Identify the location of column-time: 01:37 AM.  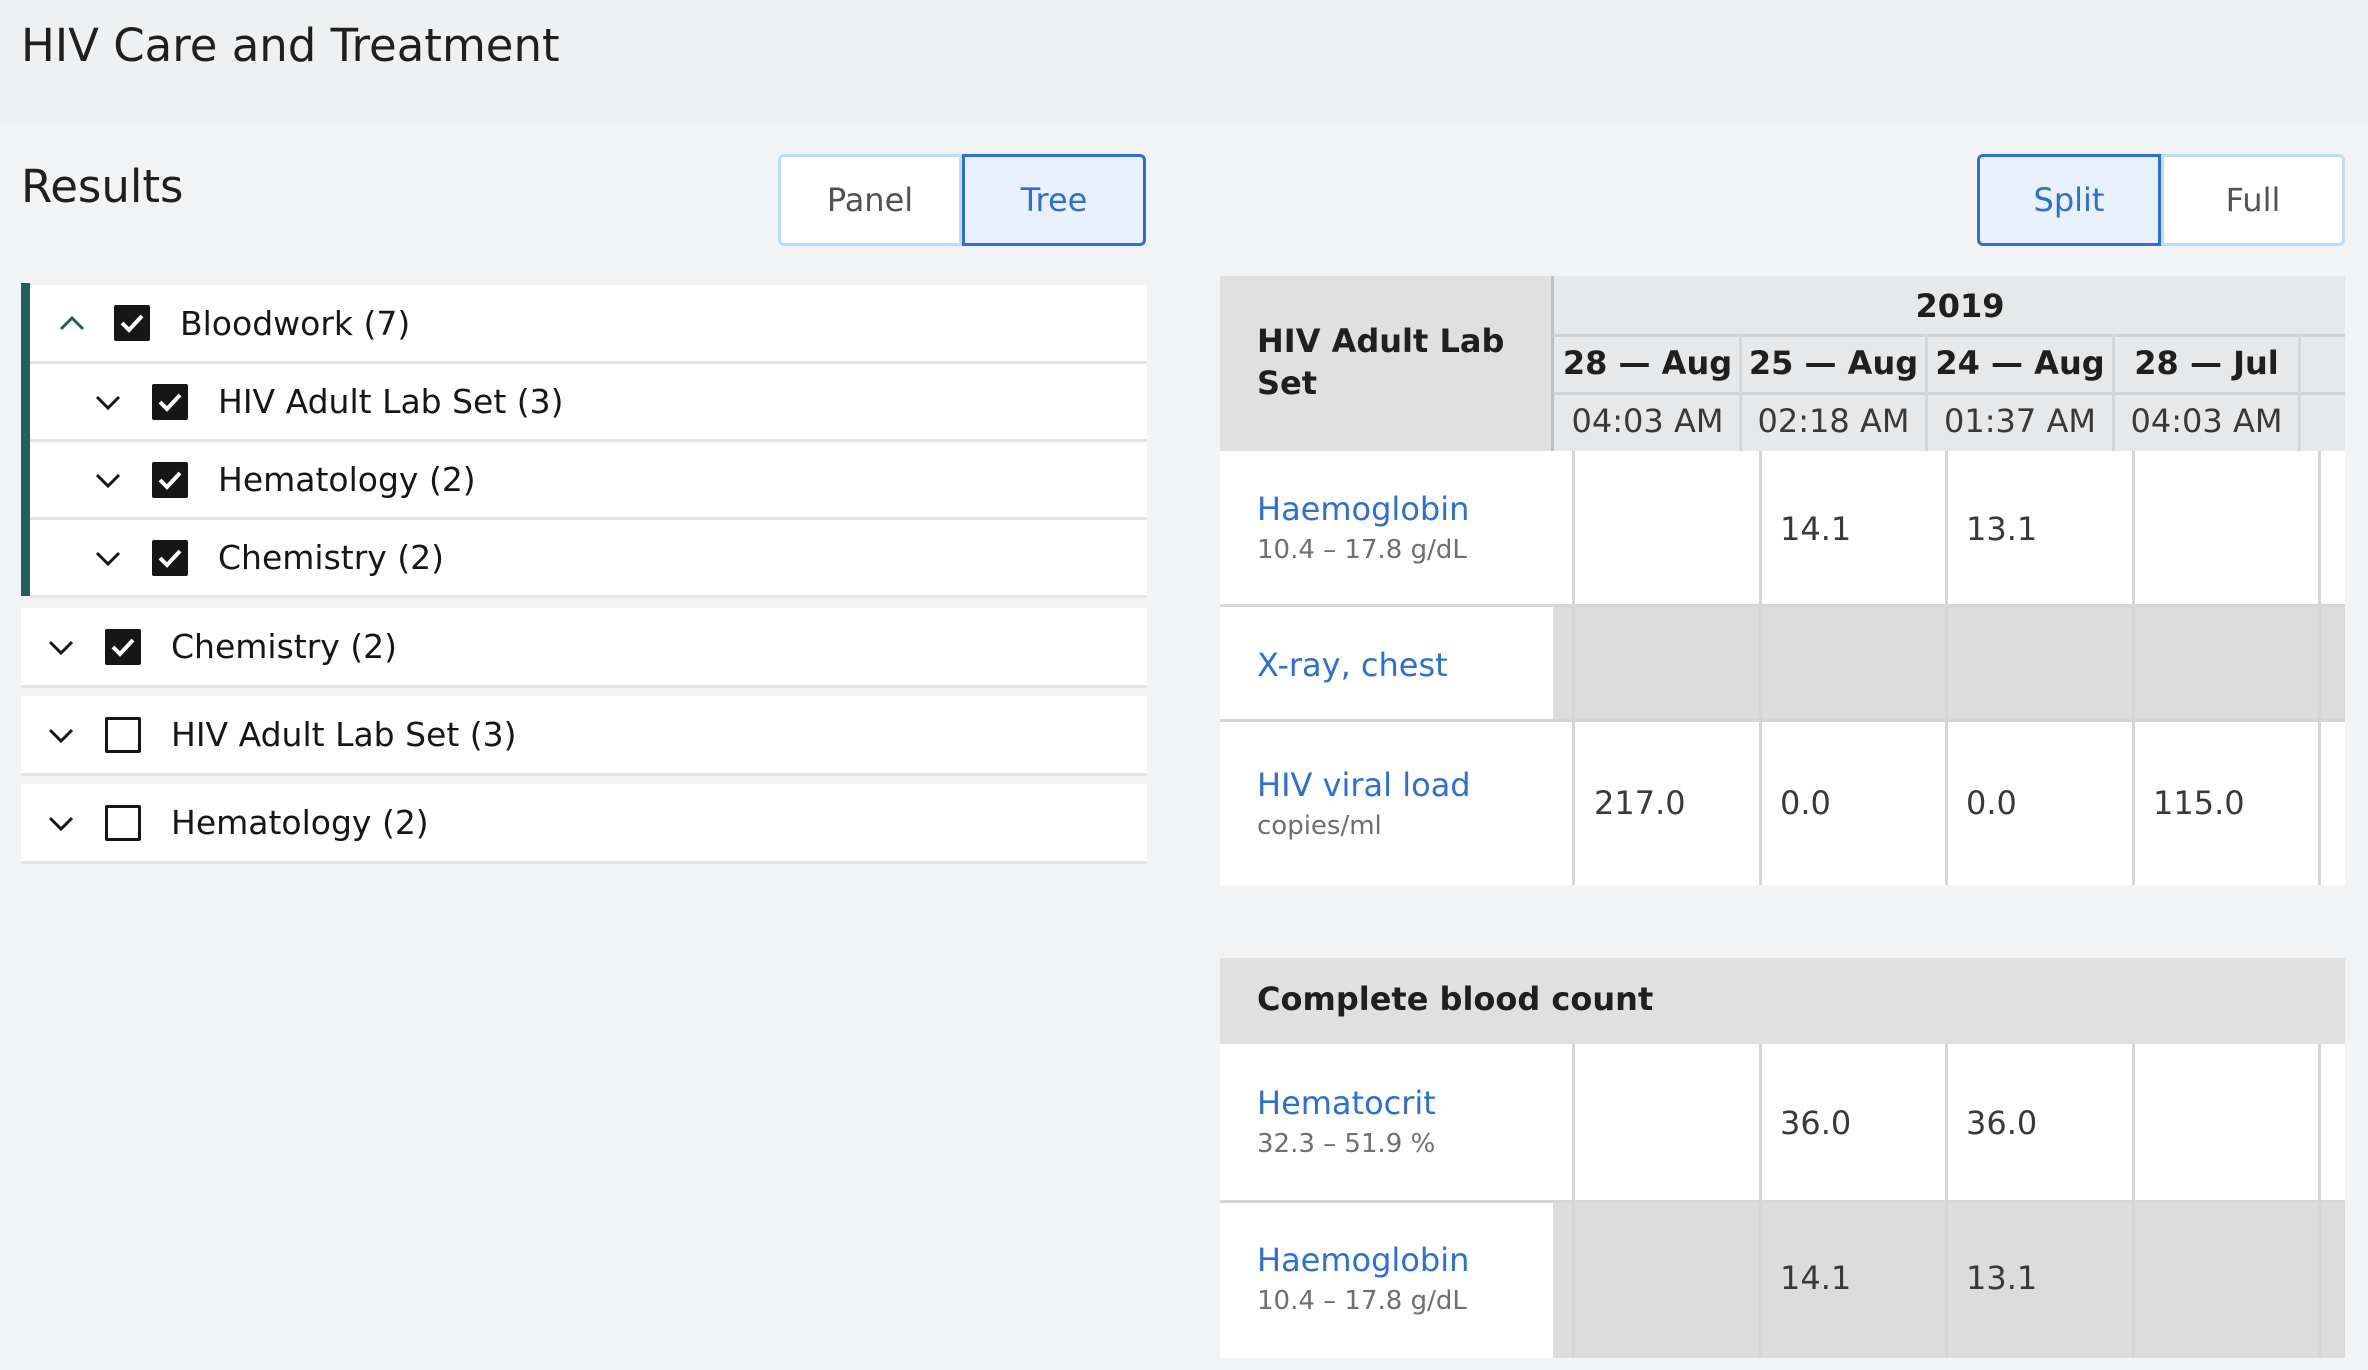
(2020, 421).